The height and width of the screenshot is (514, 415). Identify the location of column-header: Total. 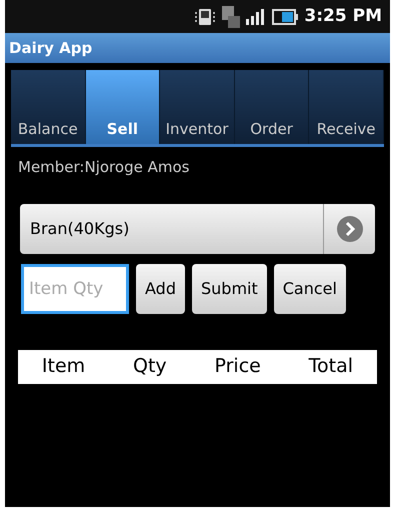
(331, 367).